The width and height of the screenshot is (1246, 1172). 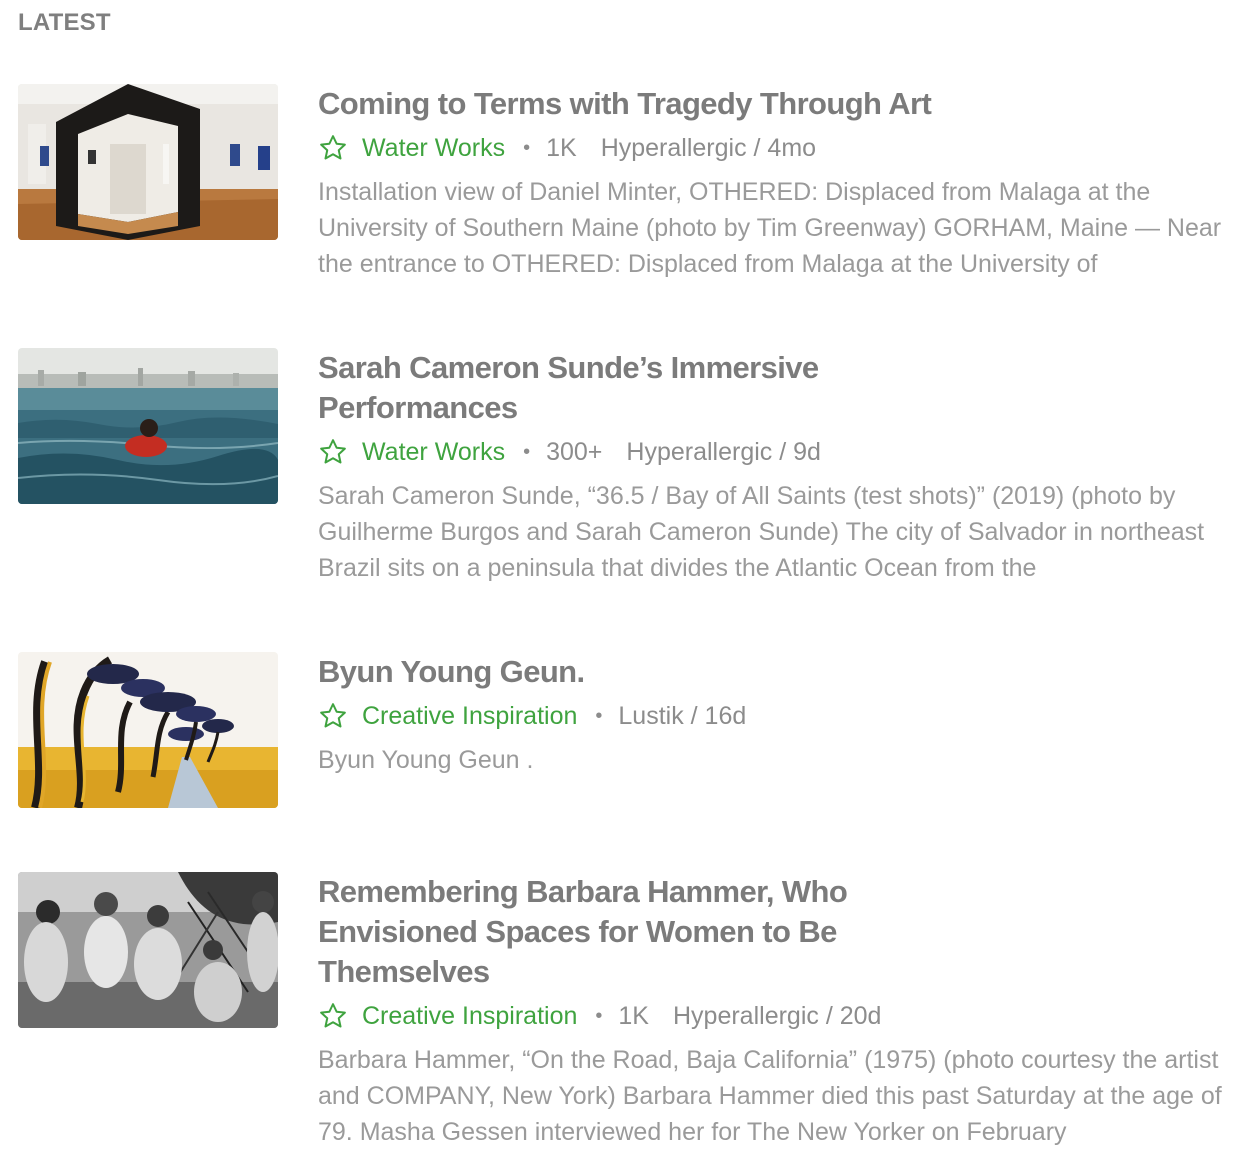 What do you see at coordinates (773, 104) in the screenshot?
I see `article-title: Coming to Terms with Tragedy Through Art` at bounding box center [773, 104].